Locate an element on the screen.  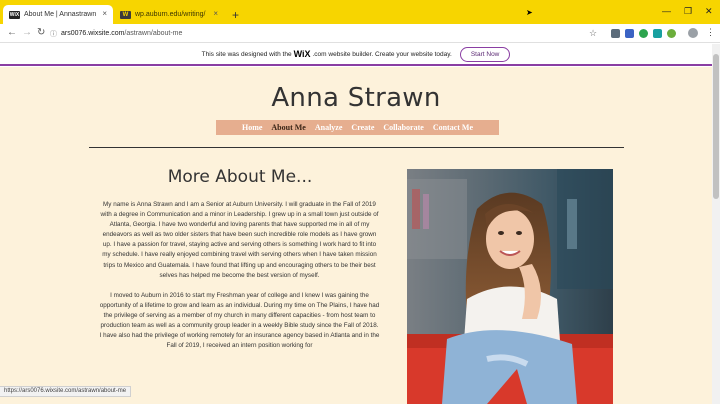
wix-logo: WiX is located at coordinates (302, 54).